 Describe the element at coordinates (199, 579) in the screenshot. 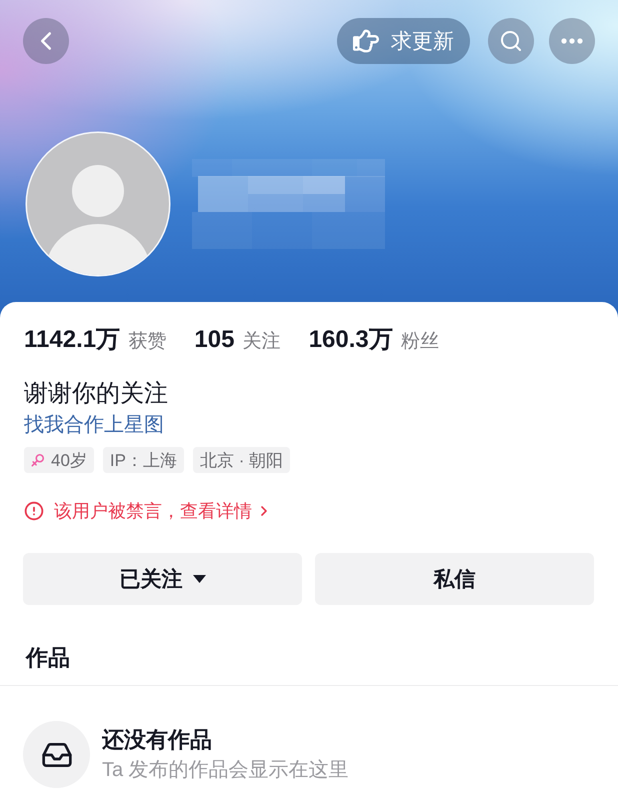

I see `caret-icon` at that location.